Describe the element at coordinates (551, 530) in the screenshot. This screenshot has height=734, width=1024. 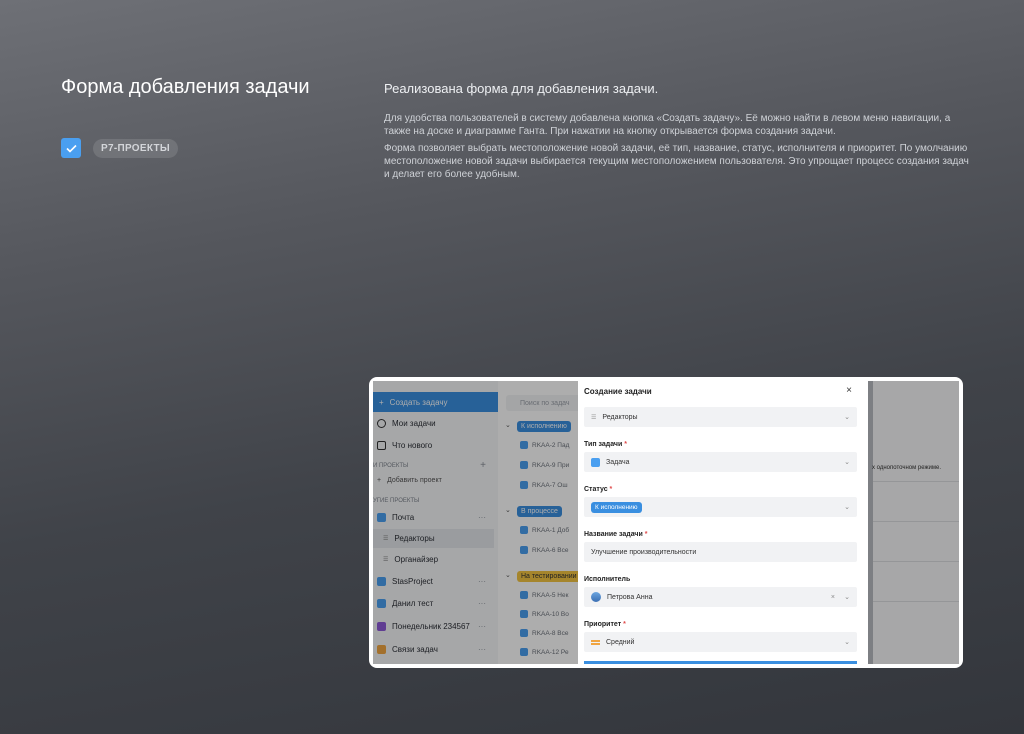
I see `task-label: RKAA-1 Доб` at that location.